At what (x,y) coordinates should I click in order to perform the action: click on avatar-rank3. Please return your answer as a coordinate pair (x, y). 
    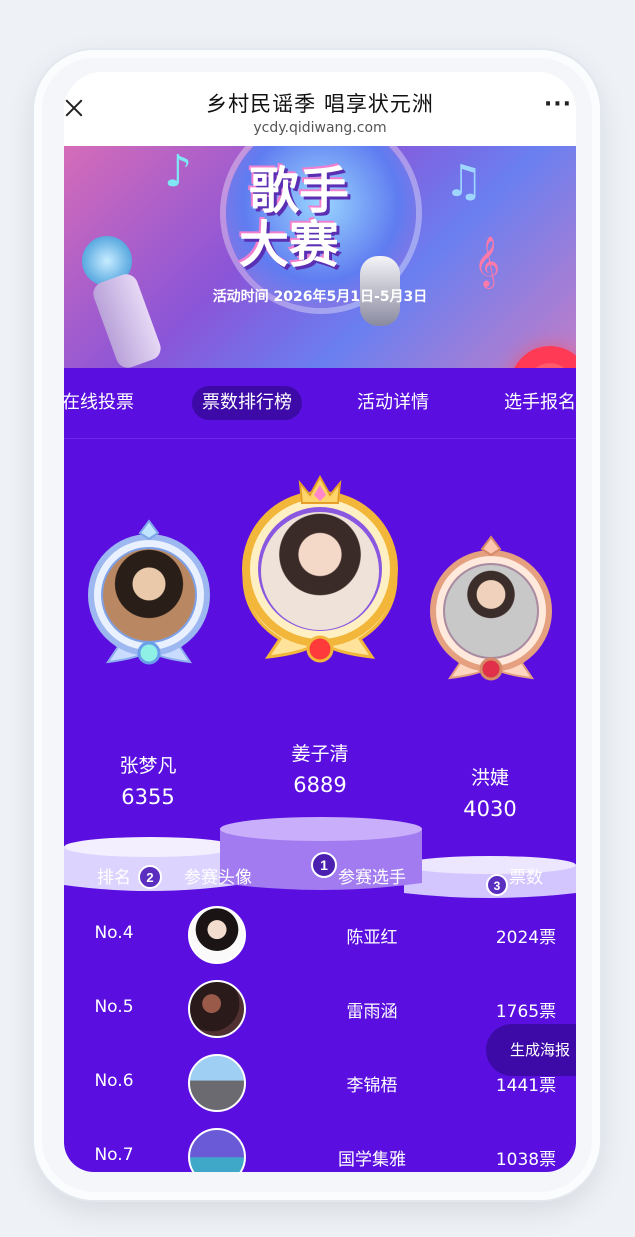
    Looking at the image, I should click on (491, 611).